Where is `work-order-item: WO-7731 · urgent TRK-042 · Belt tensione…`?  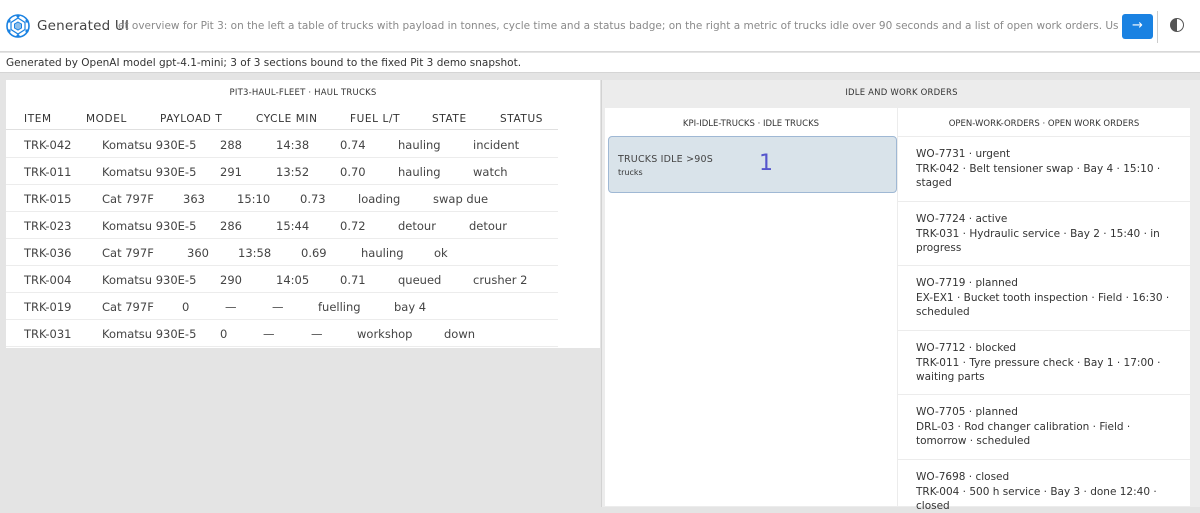 work-order-item: WO-7731 · urgent TRK-042 · Belt tensione… is located at coordinates (1044, 168).